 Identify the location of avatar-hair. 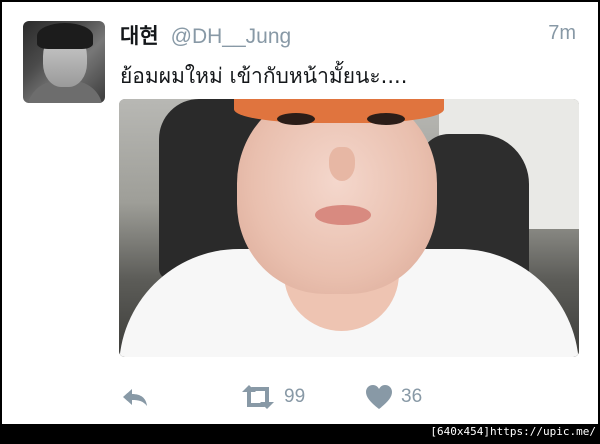
(65, 36).